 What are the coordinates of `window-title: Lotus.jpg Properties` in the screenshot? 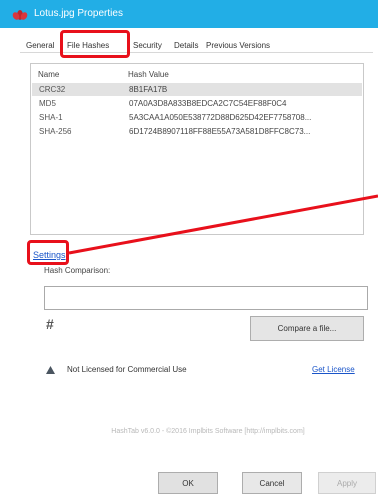 It's located at (78, 13).